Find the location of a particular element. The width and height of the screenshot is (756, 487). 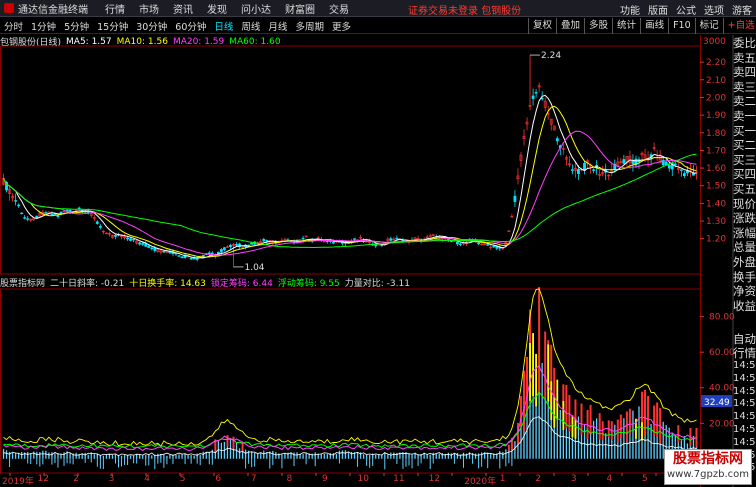

ind-tick-3: 60.00 is located at coordinates (722, 353).